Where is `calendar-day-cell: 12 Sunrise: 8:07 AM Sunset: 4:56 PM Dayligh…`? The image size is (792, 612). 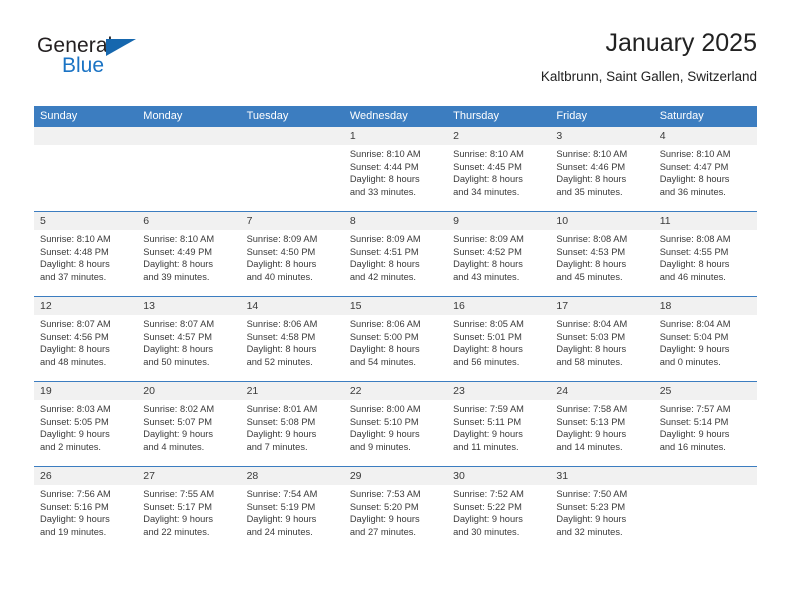
calendar-day-cell: 12 Sunrise: 8:07 AM Sunset: 4:56 PM Dayligh… is located at coordinates (86, 339).